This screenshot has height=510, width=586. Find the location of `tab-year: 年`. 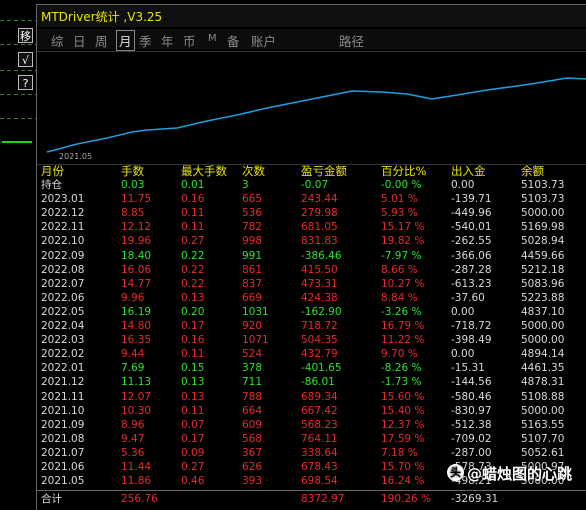

tab-year: 年 is located at coordinates (167, 40).